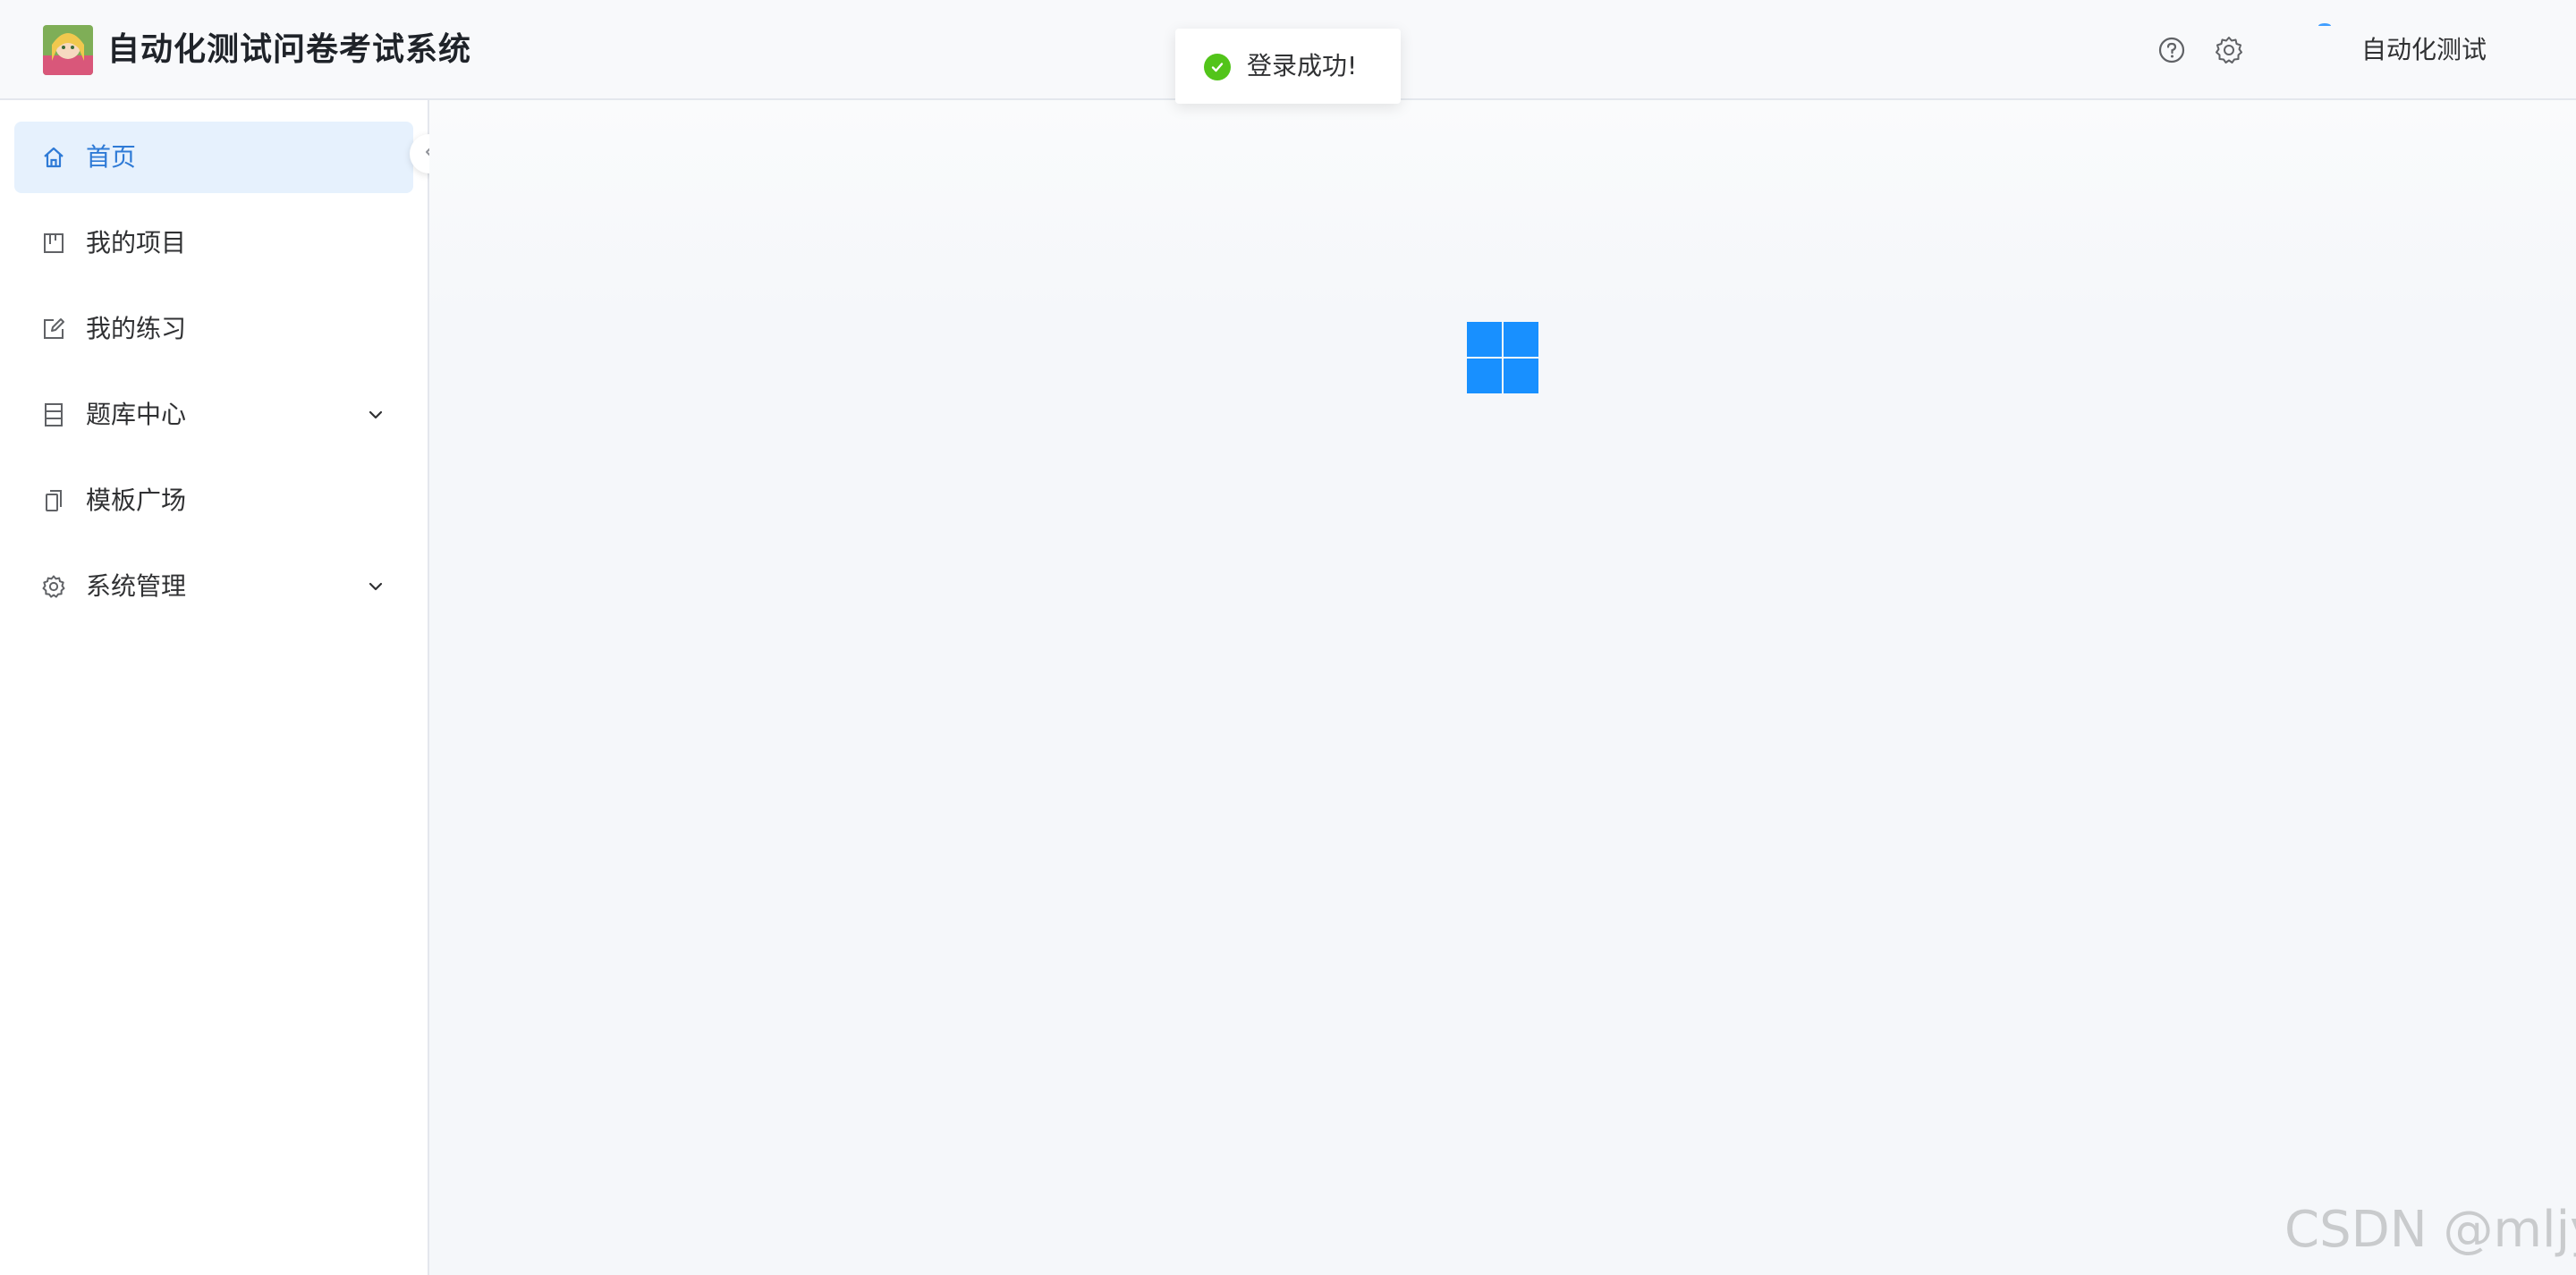  What do you see at coordinates (136, 500) in the screenshot?
I see `sidebar-item-label: 模板广场` at bounding box center [136, 500].